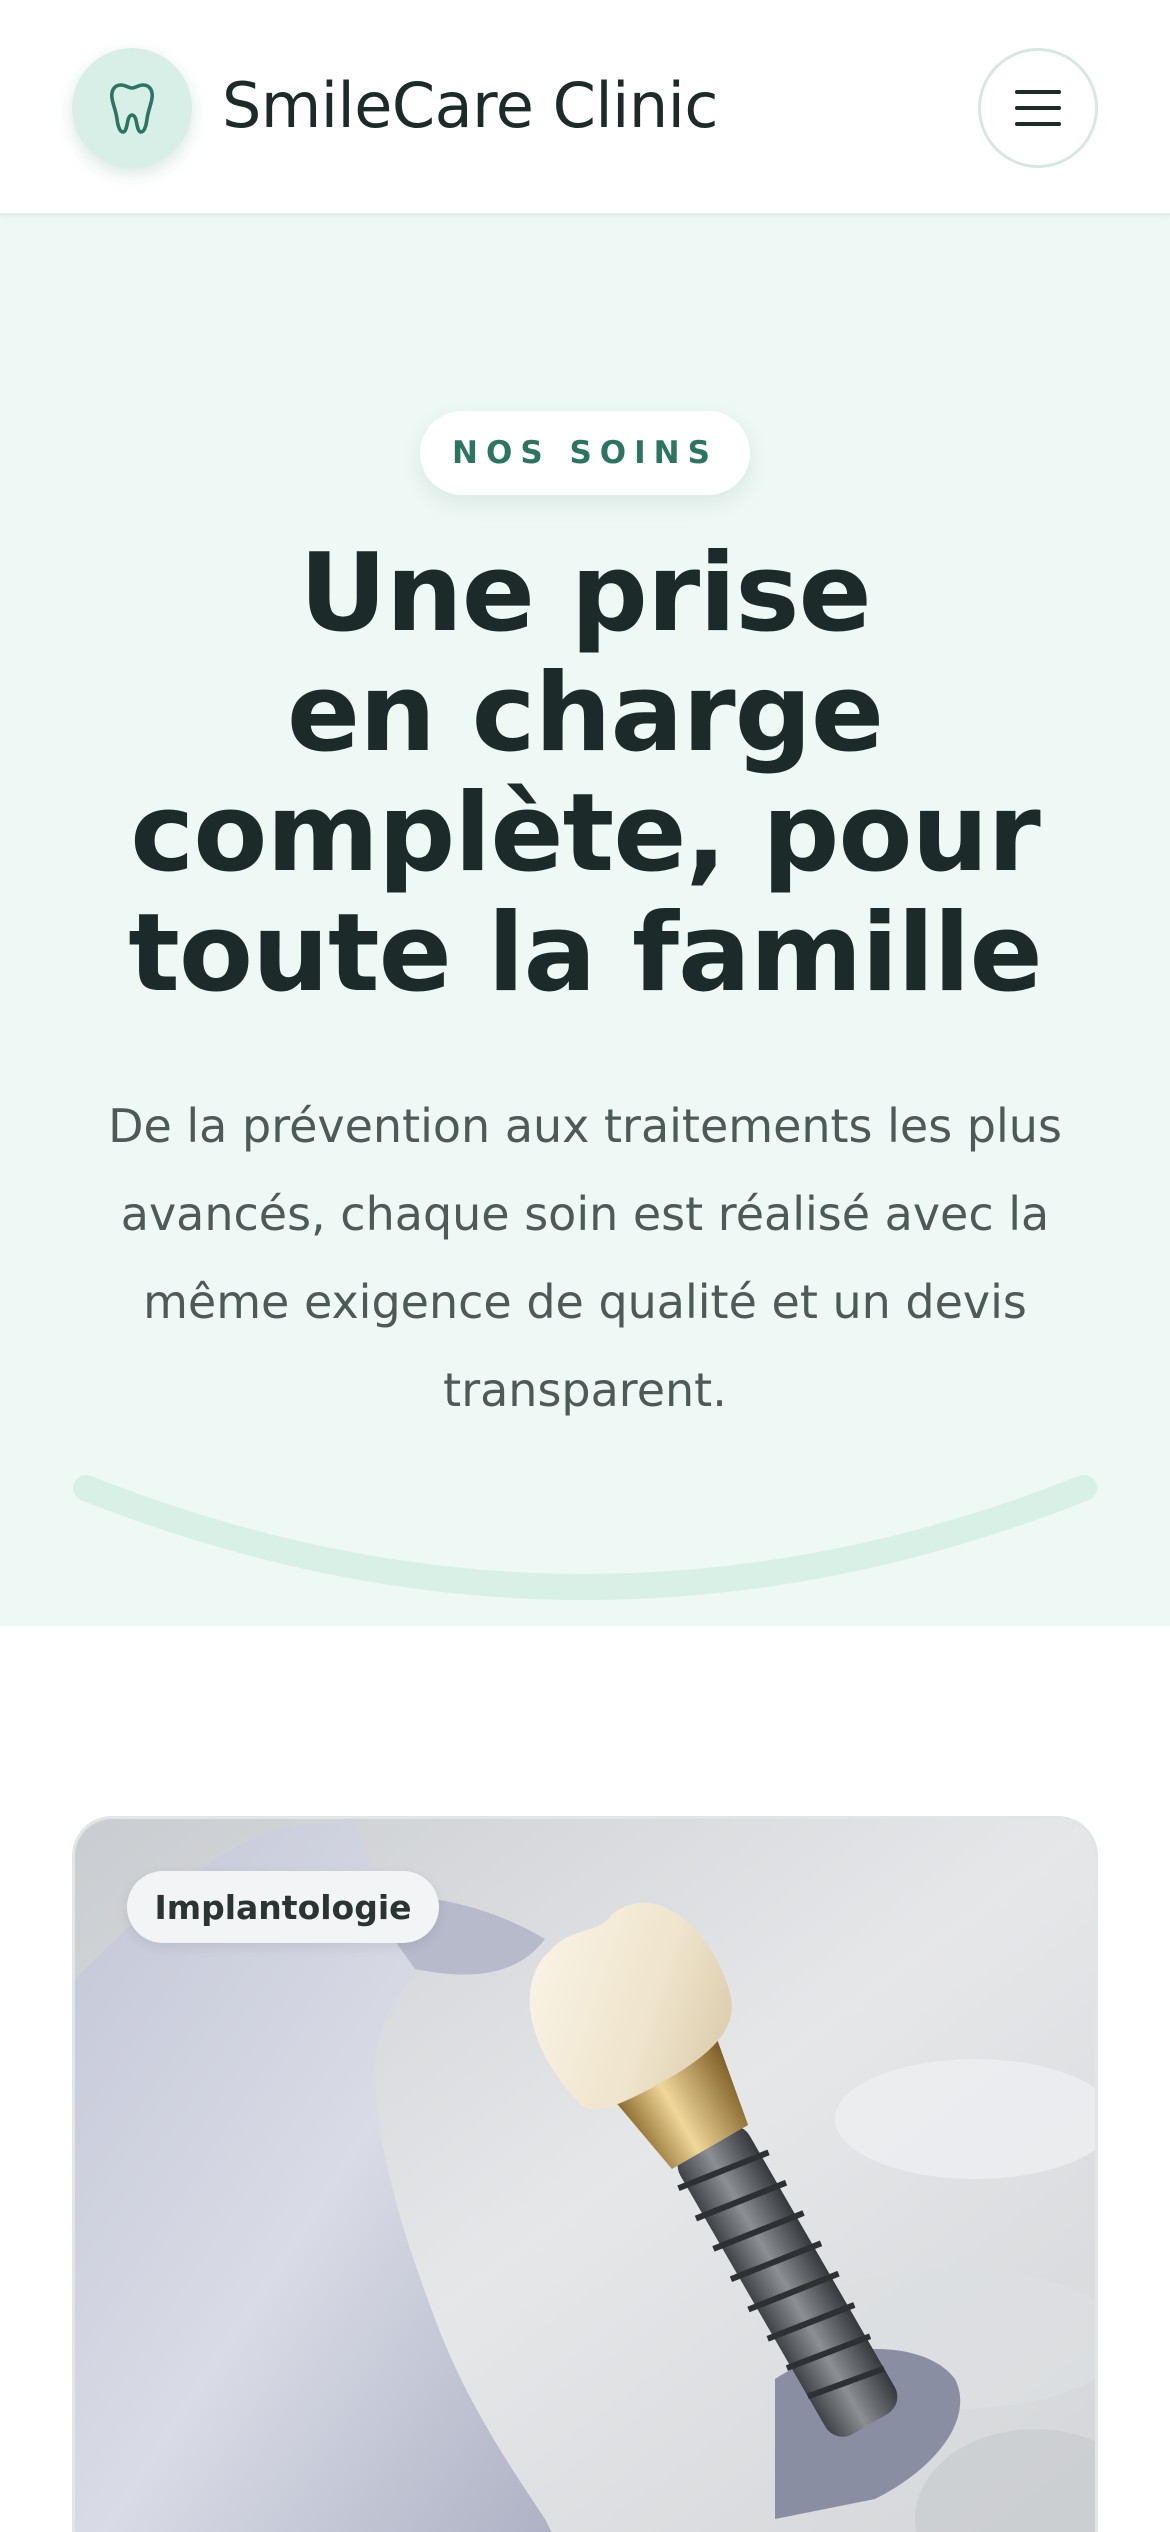 The width and height of the screenshot is (1170, 2532). What do you see at coordinates (585, 953) in the screenshot?
I see `hero-title-line: toute la famille` at bounding box center [585, 953].